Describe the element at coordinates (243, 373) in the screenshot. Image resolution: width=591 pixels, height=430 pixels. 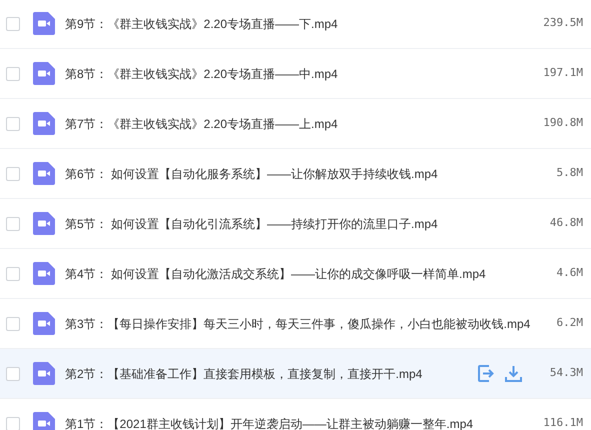
I see `file-name: 第2节：【基础准备工作】直接套用模板，直接复制，直接开干.mp4` at that location.